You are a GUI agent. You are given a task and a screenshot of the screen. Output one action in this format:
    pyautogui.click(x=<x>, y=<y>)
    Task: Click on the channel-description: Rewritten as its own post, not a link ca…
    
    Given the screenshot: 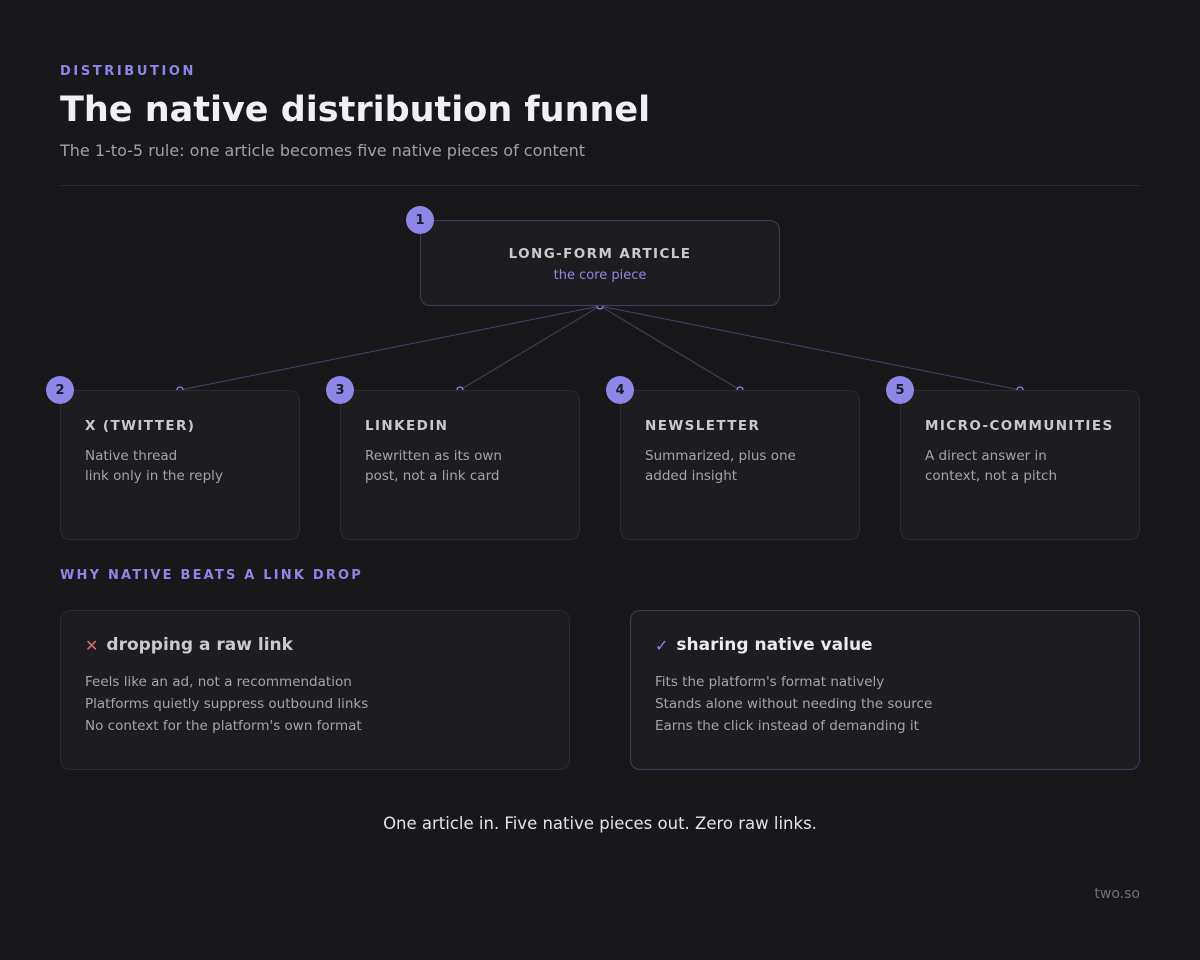 What is the action you would take?
    pyautogui.click(x=472, y=466)
    